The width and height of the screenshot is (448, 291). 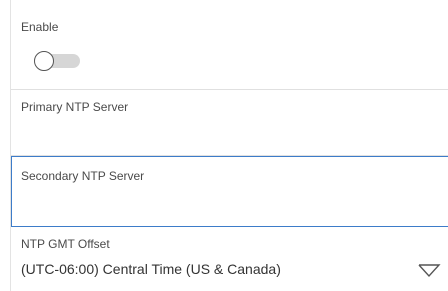 What do you see at coordinates (83, 176) in the screenshot?
I see `secondary-ntp-label: Secondary NTP Server` at bounding box center [83, 176].